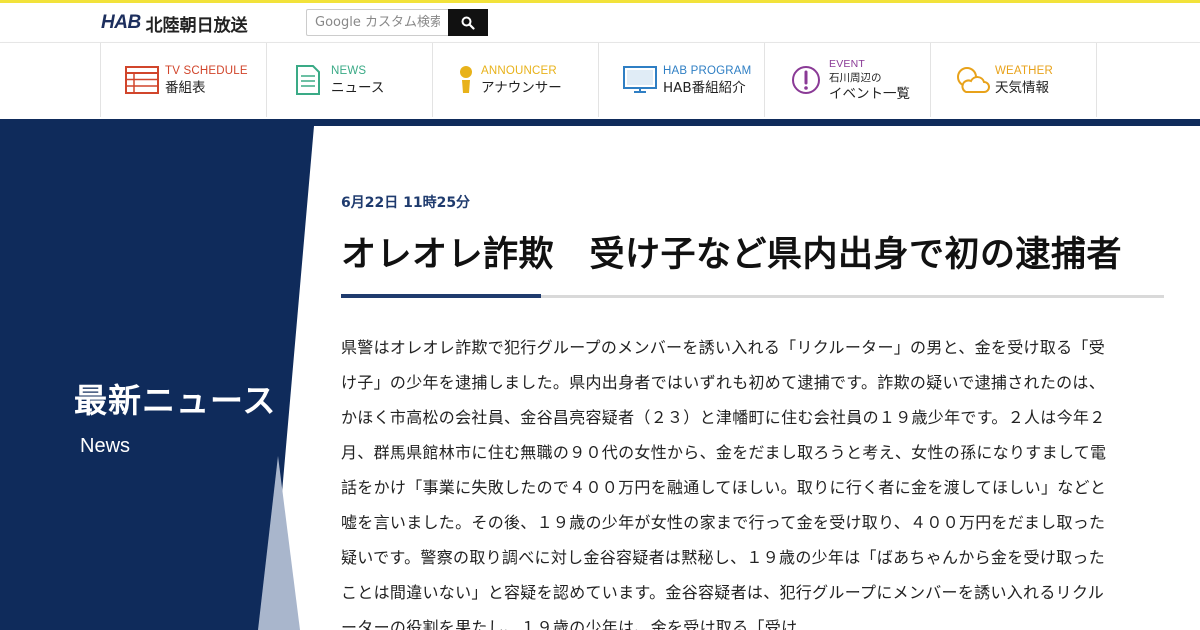 This screenshot has height=630, width=1200. Describe the element at coordinates (1022, 87) in the screenshot. I see `nav-label-ja: 天気情報` at that location.